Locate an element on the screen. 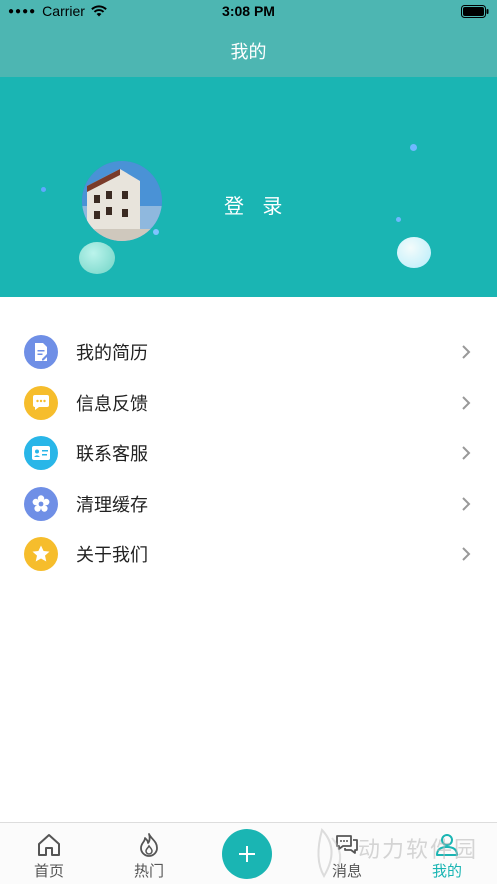  home-icon is located at coordinates (49, 845).